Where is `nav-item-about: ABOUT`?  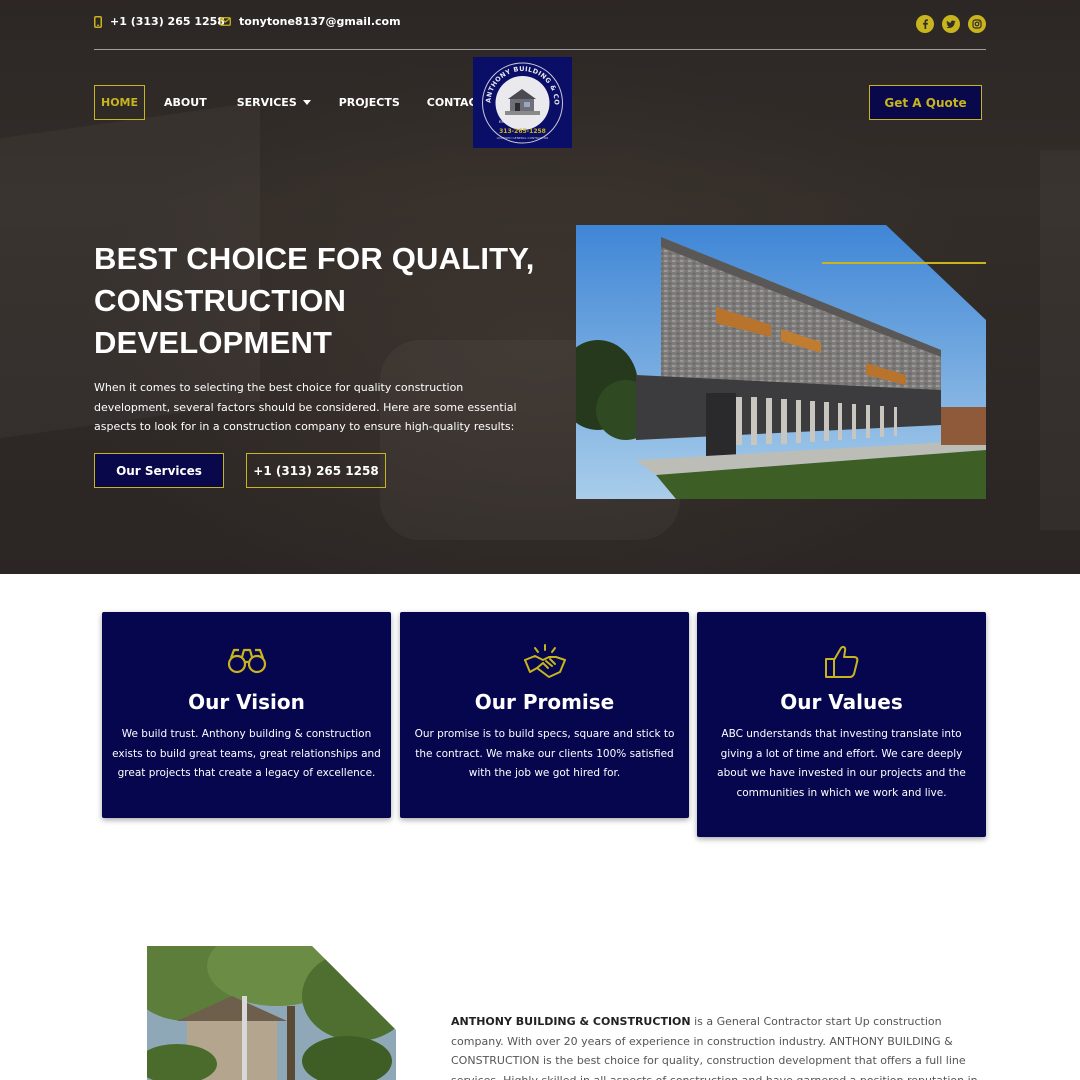 nav-item-about: ABOUT is located at coordinates (185, 102).